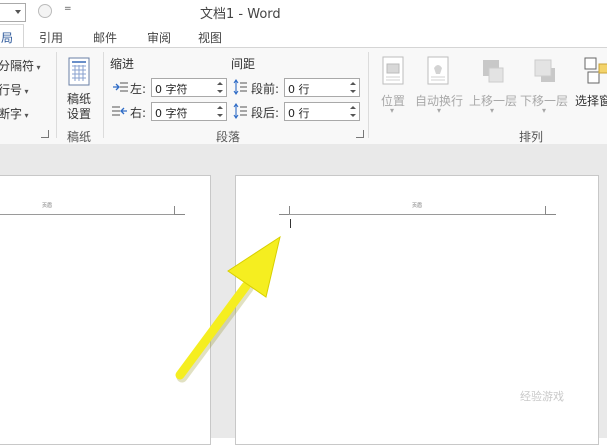 The height and width of the screenshot is (445, 607). What do you see at coordinates (240, 111) in the screenshot?
I see `spacing-after-icon` at bounding box center [240, 111].